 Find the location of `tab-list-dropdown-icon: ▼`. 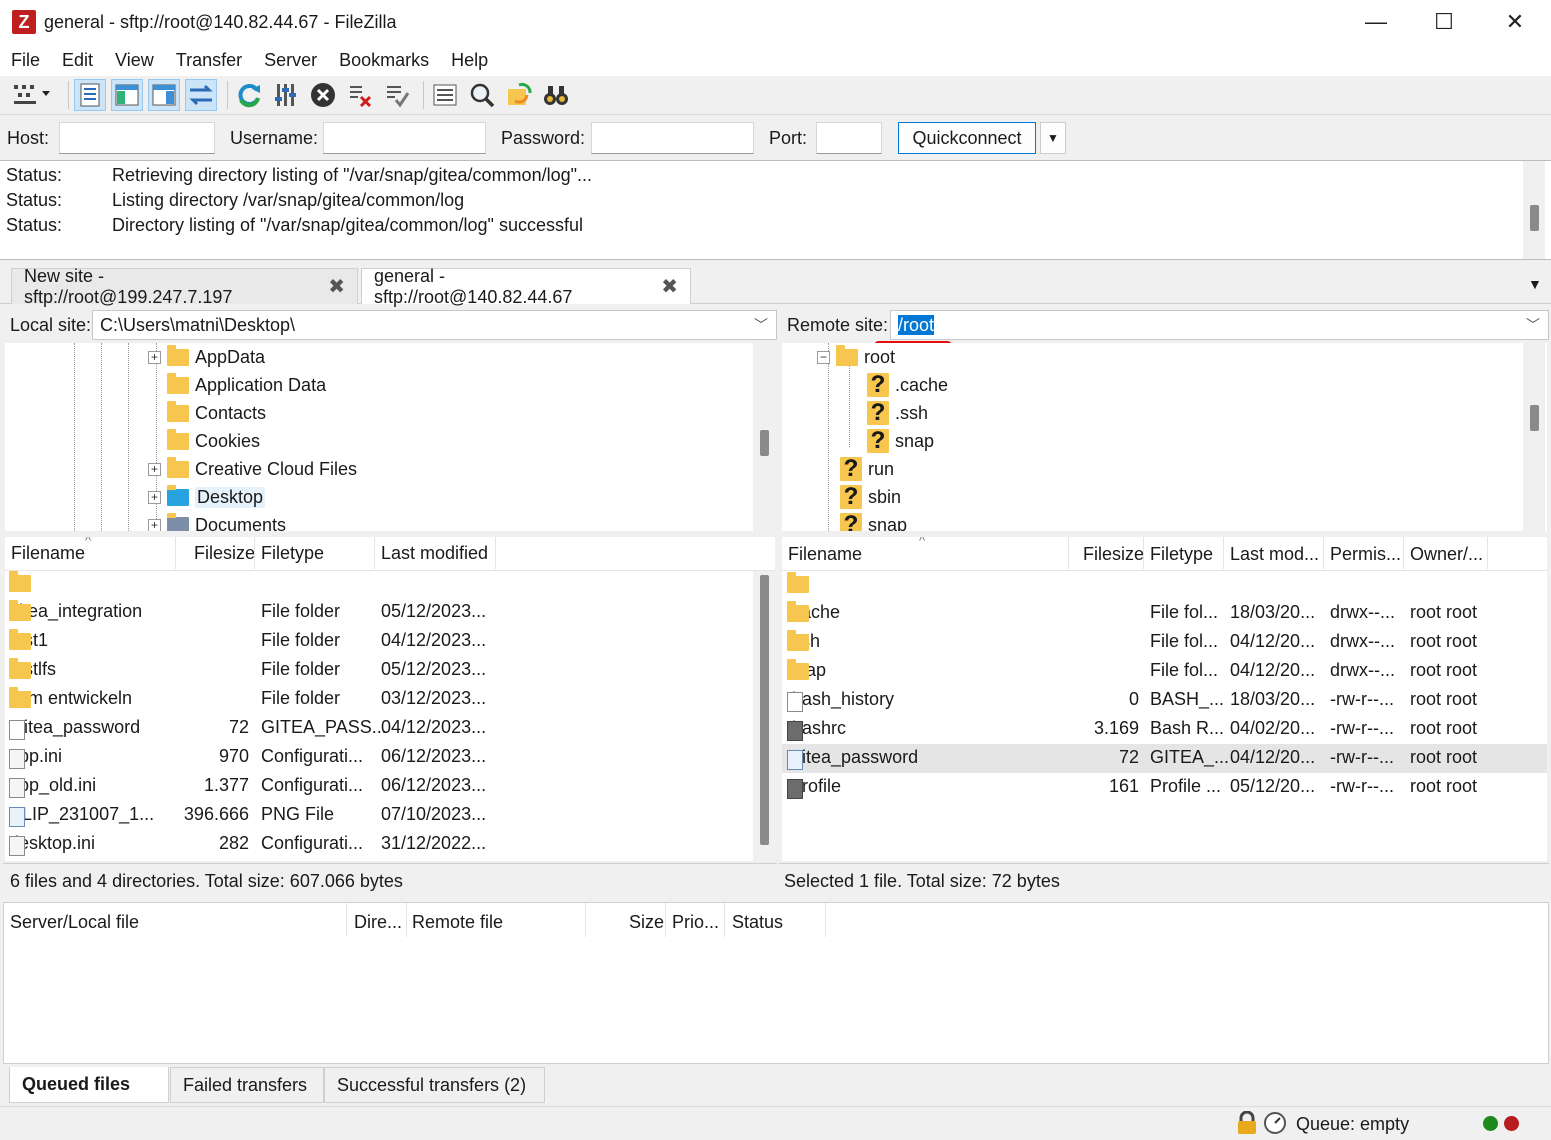

tab-list-dropdown-icon: ▼ is located at coordinates (1535, 284).